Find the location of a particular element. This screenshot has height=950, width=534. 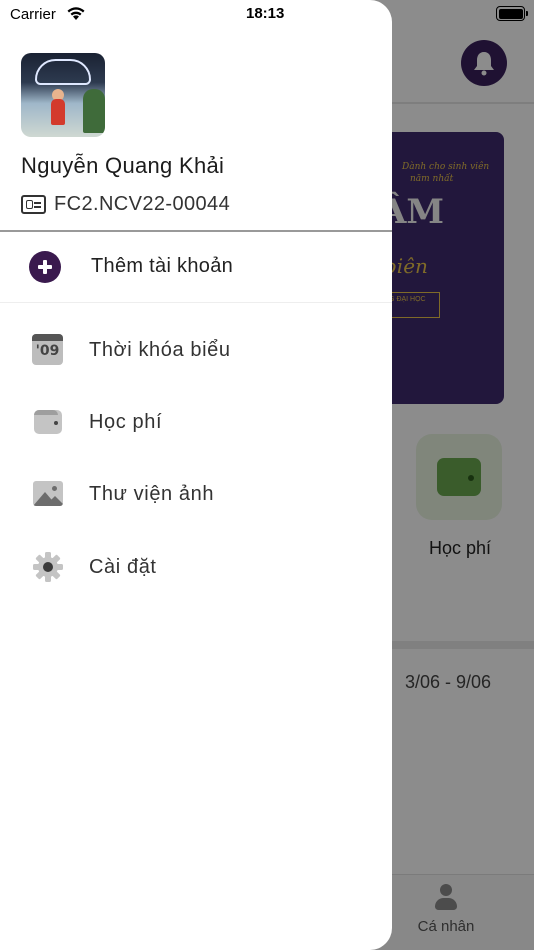

menu-item-photo-library: Thư viện ảnh is located at coordinates (196, 494).